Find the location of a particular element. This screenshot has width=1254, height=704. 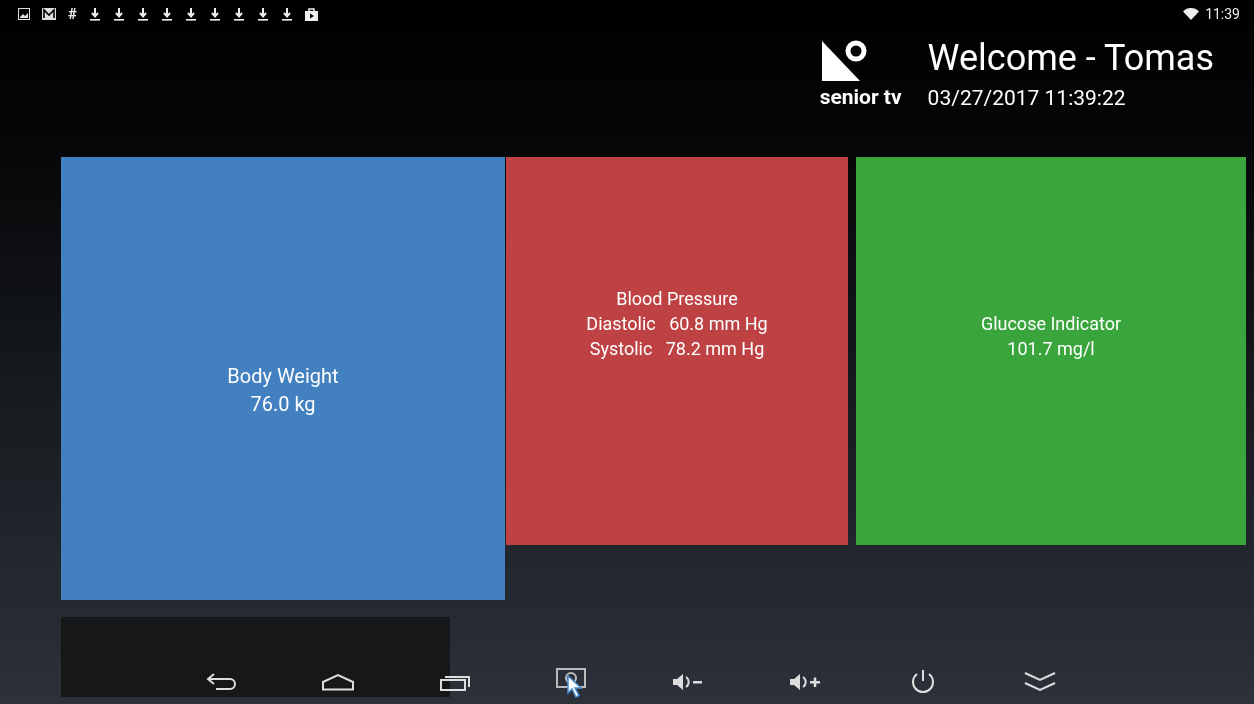

home-icon is located at coordinates (337, 682).